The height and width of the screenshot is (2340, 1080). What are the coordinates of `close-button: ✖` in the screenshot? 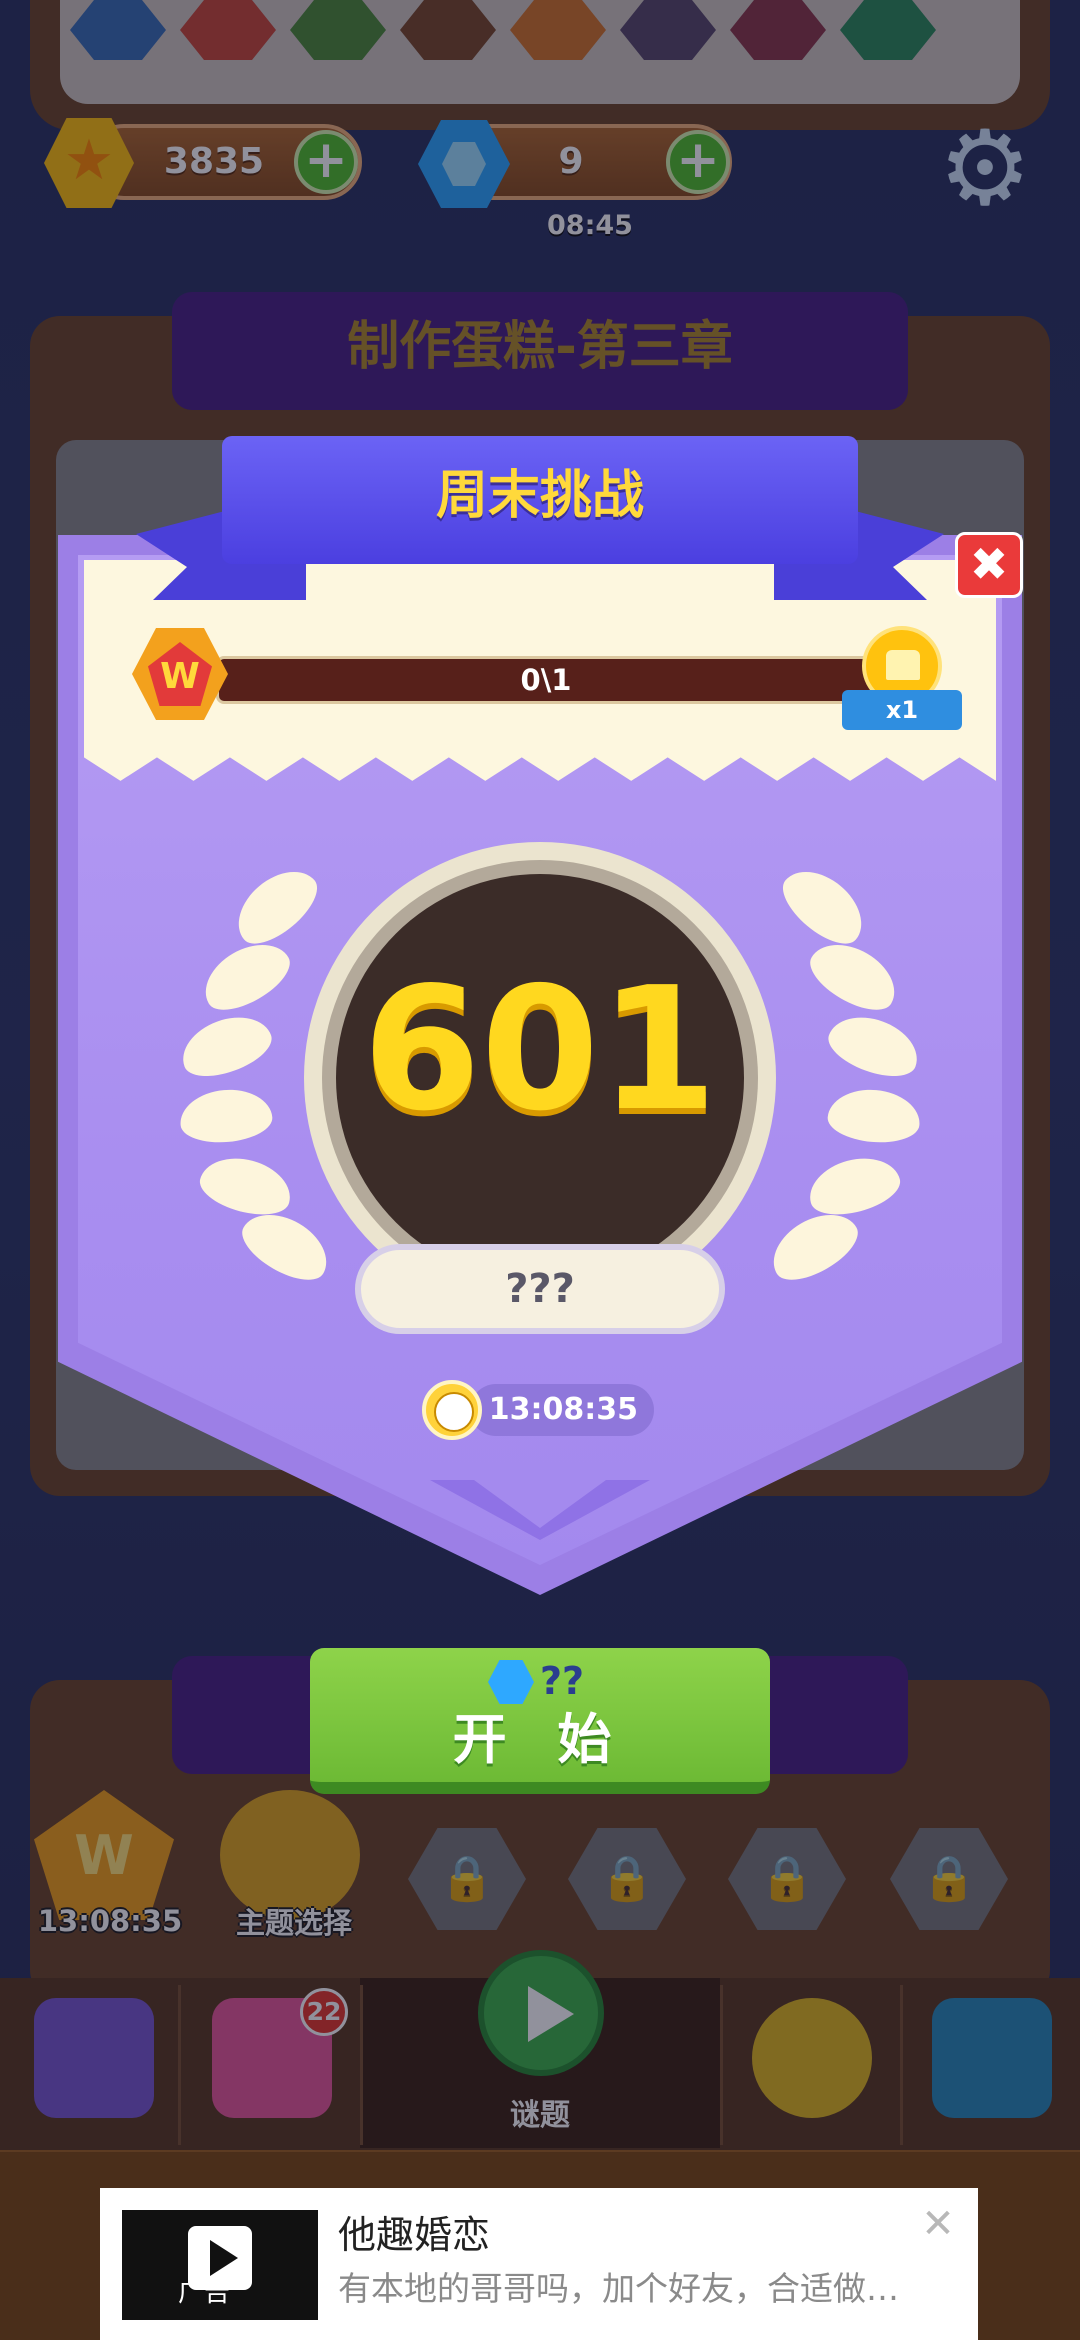 It's located at (989, 565).